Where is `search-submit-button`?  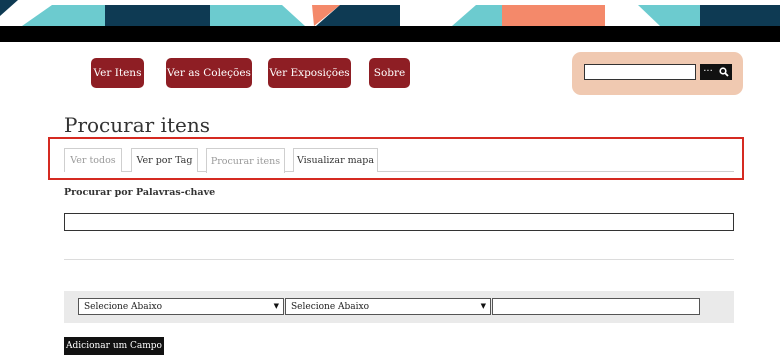 search-submit-button is located at coordinates (724, 72).